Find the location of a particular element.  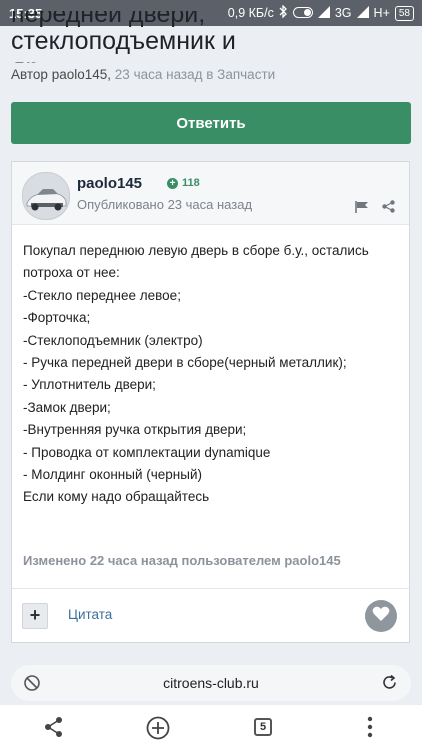

heart-icon is located at coordinates (381, 616).